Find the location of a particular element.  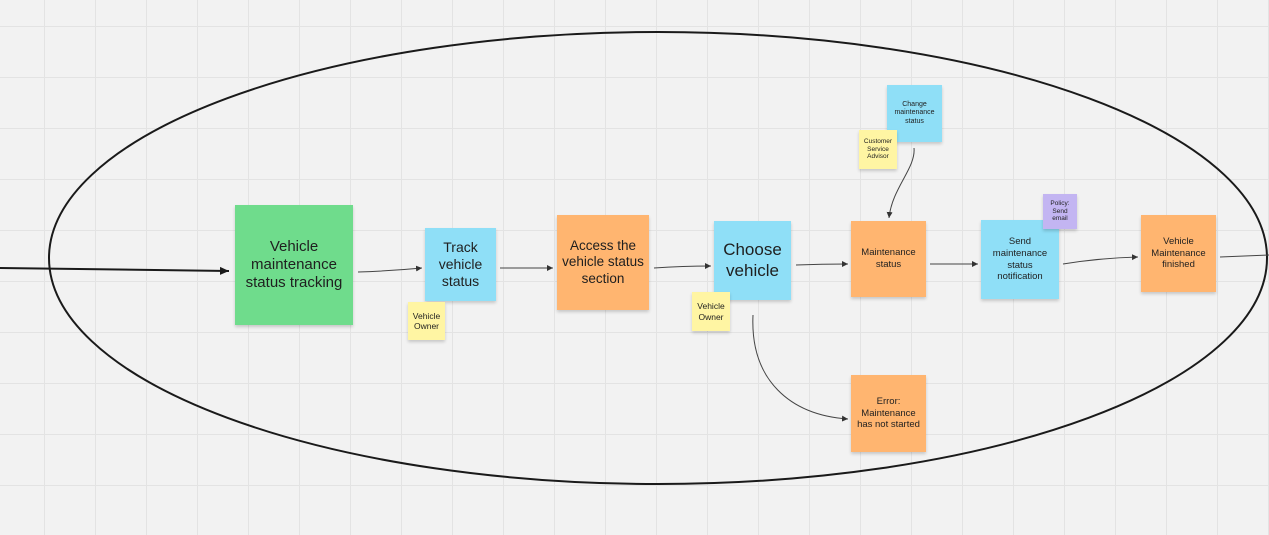

sticky-send-maintenance-status-notification: Send maintenance status notification is located at coordinates (1020, 259).